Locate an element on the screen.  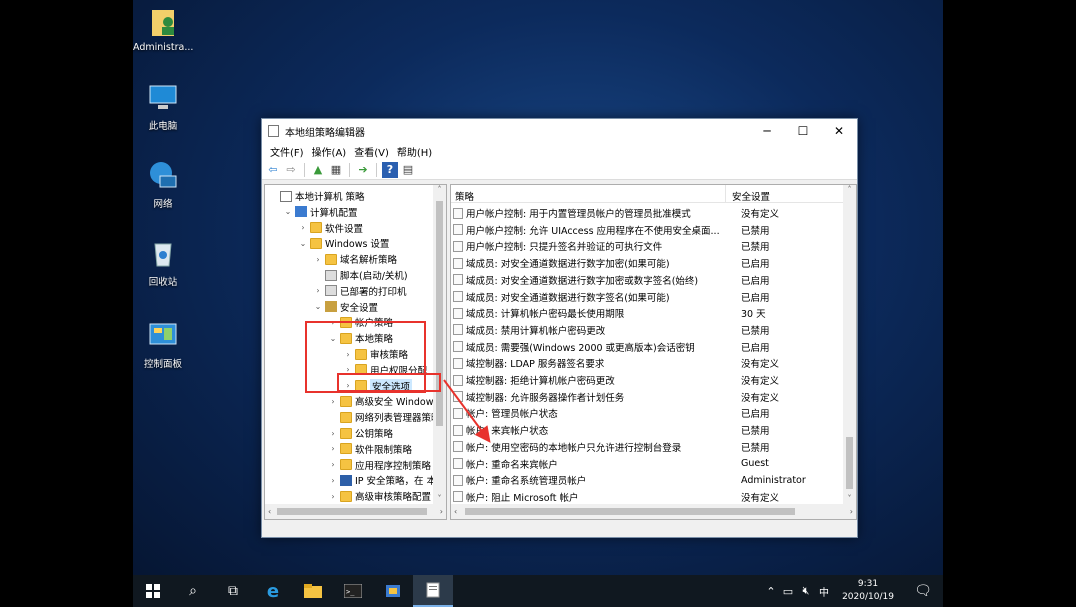
show-hide-tree-icon: ▦ is located at coordinates (336, 170).